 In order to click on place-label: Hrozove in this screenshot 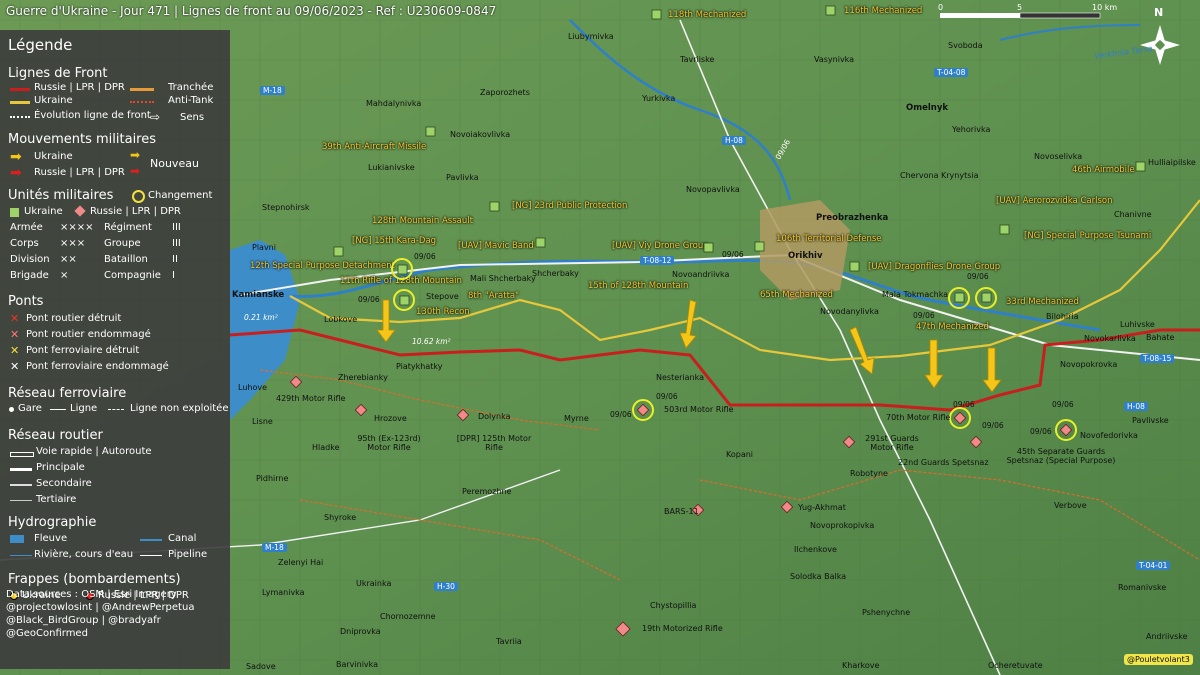, I will do `click(390, 418)`.